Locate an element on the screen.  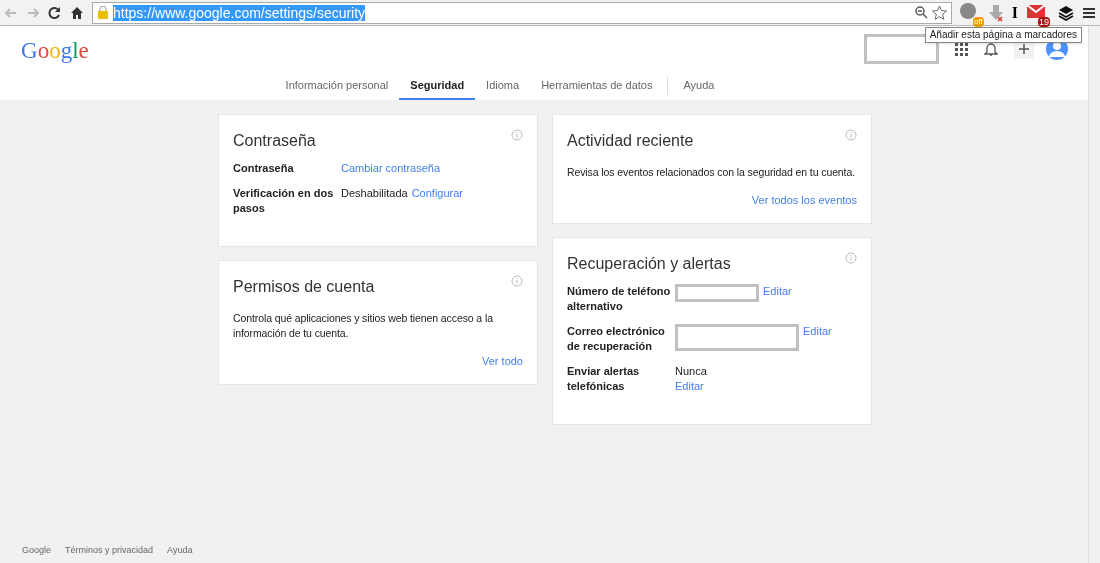
card-title: Actividad reciente is located at coordinates (630, 141).